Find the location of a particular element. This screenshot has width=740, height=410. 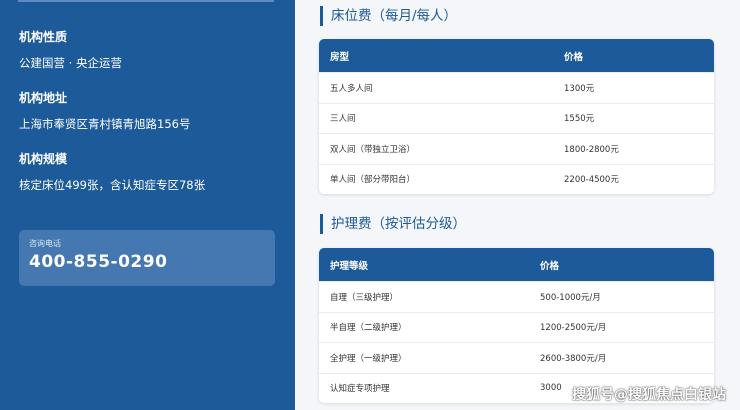

bed-room-type: 三人间 is located at coordinates (343, 119).